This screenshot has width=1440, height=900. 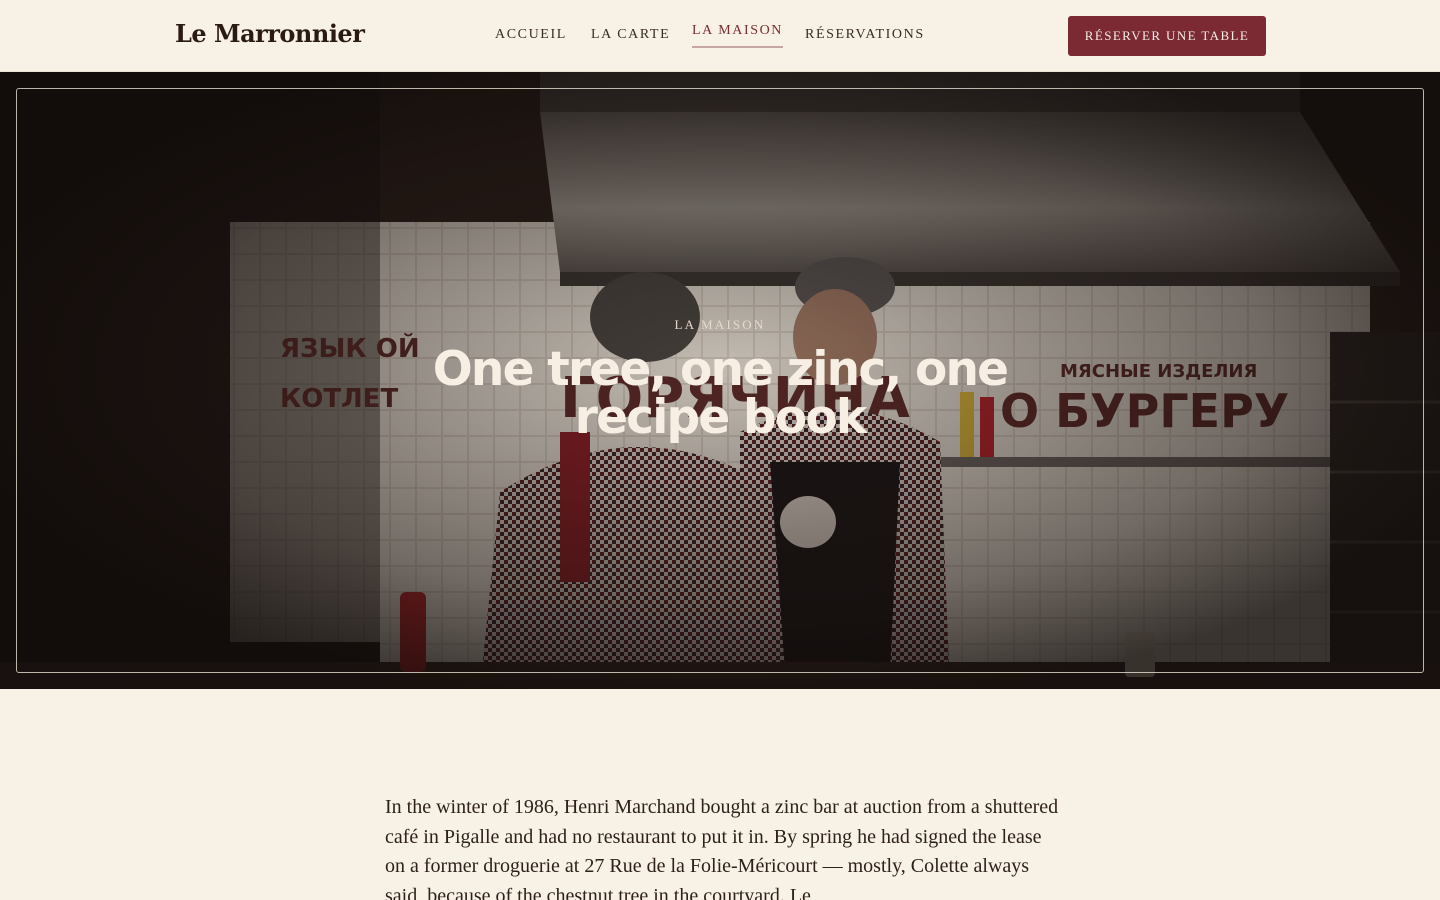 I want to click on nav-link-la-maison: LA MAISON, so click(x=738, y=35).